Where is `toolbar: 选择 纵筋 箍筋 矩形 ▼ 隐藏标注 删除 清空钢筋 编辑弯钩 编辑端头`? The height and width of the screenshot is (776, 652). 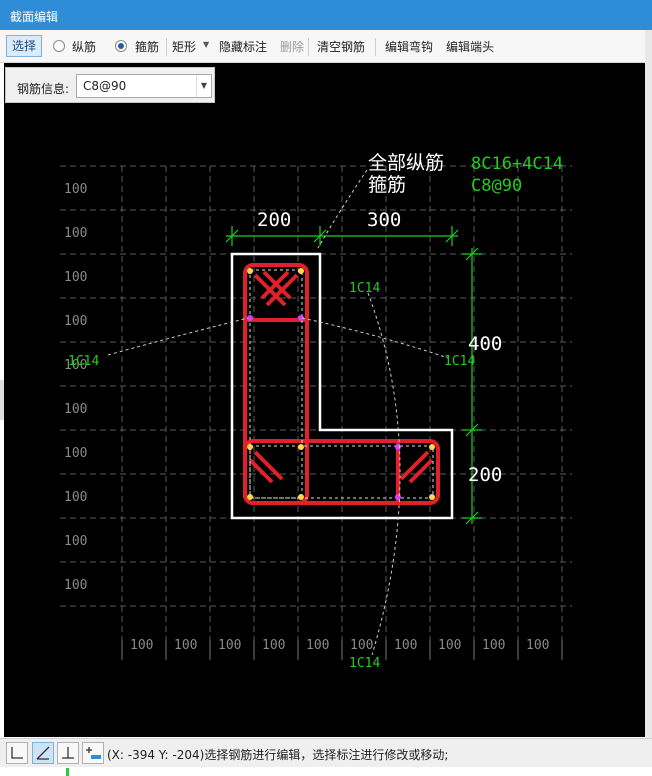 toolbar: 选择 纵筋 箍筋 矩形 ▼ 隐藏标注 删除 清空钢筋 编辑弯钩 编辑端头 is located at coordinates (326, 46).